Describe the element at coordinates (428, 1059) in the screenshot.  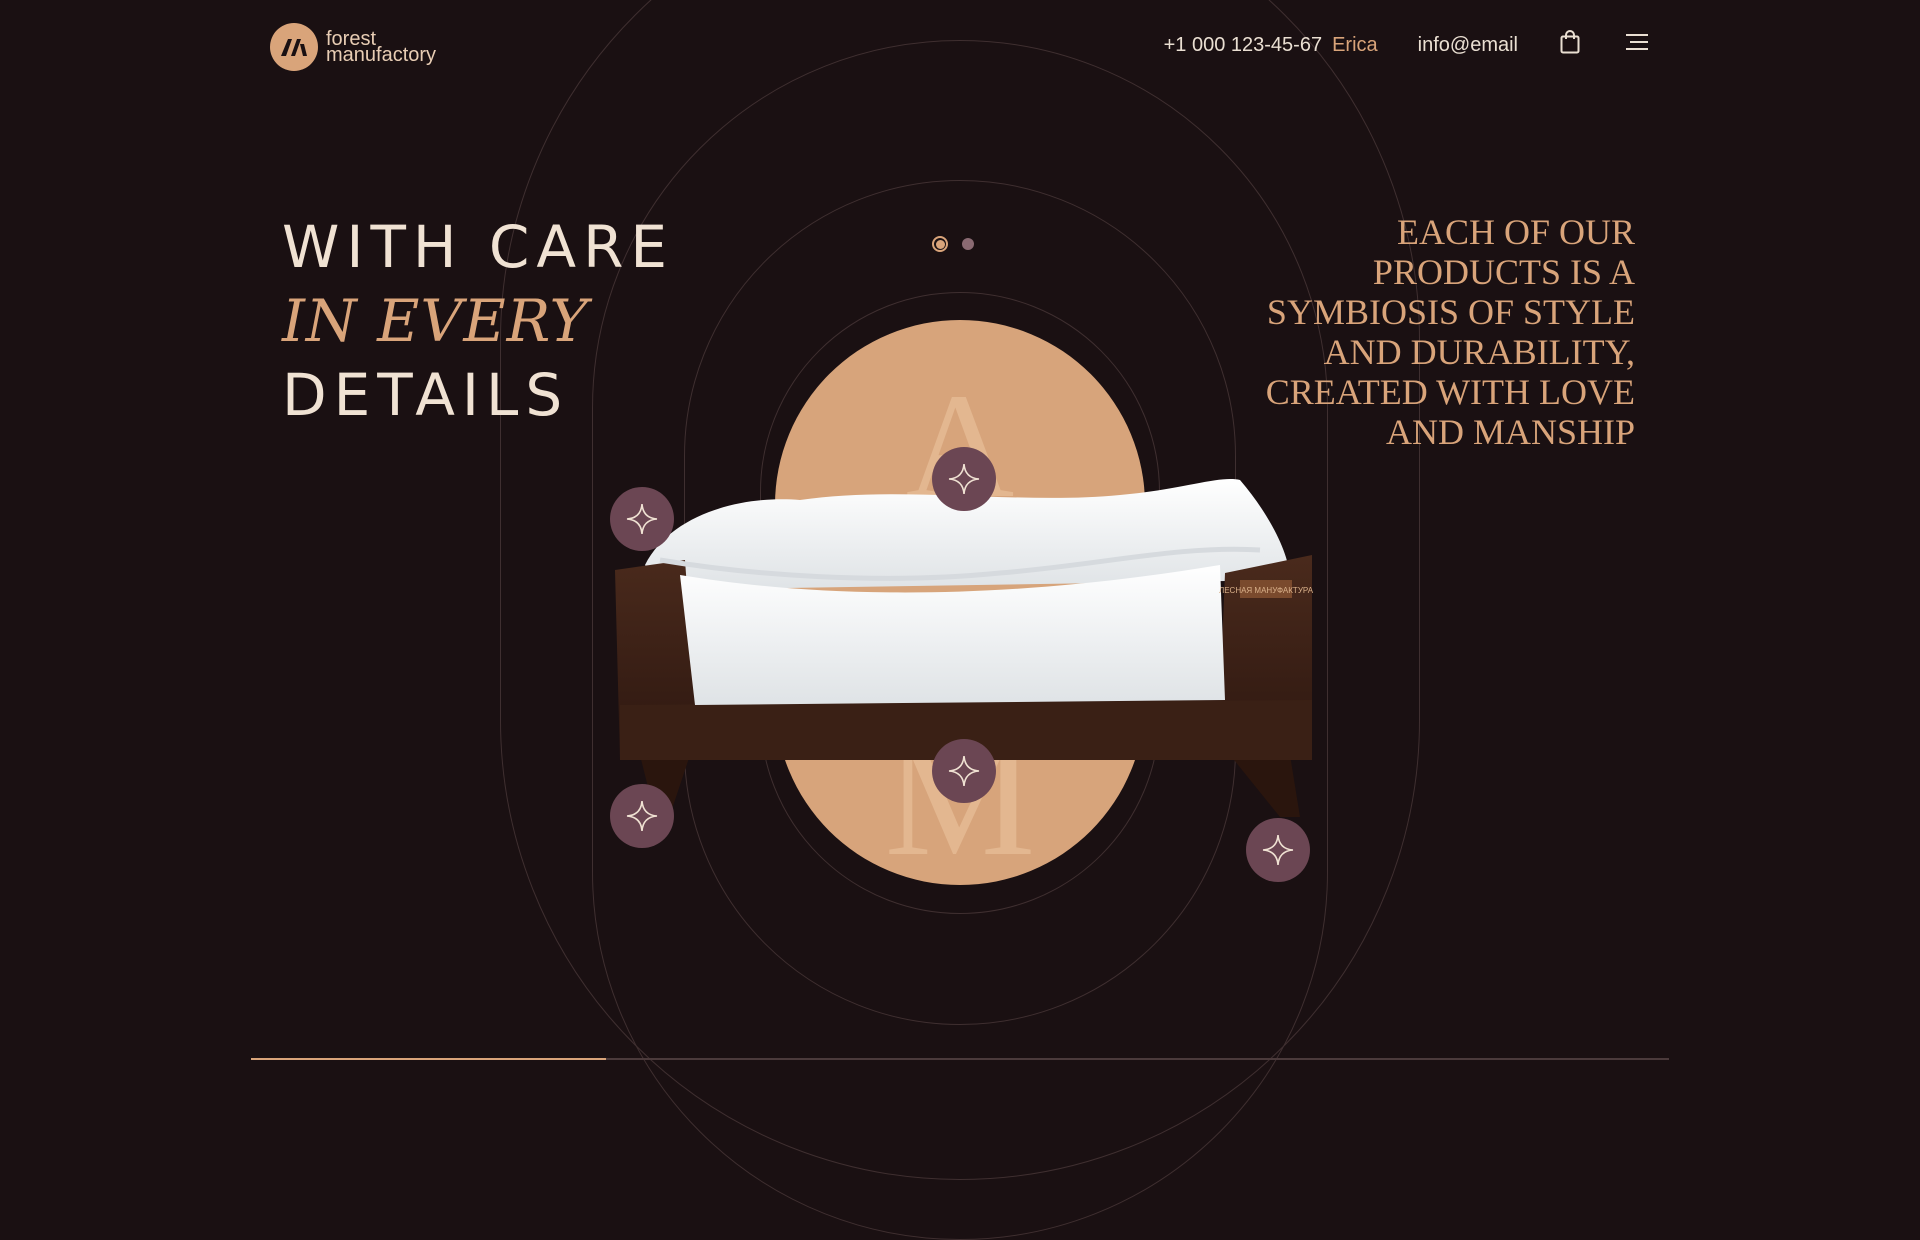
I see `slide-progress-fill` at that location.